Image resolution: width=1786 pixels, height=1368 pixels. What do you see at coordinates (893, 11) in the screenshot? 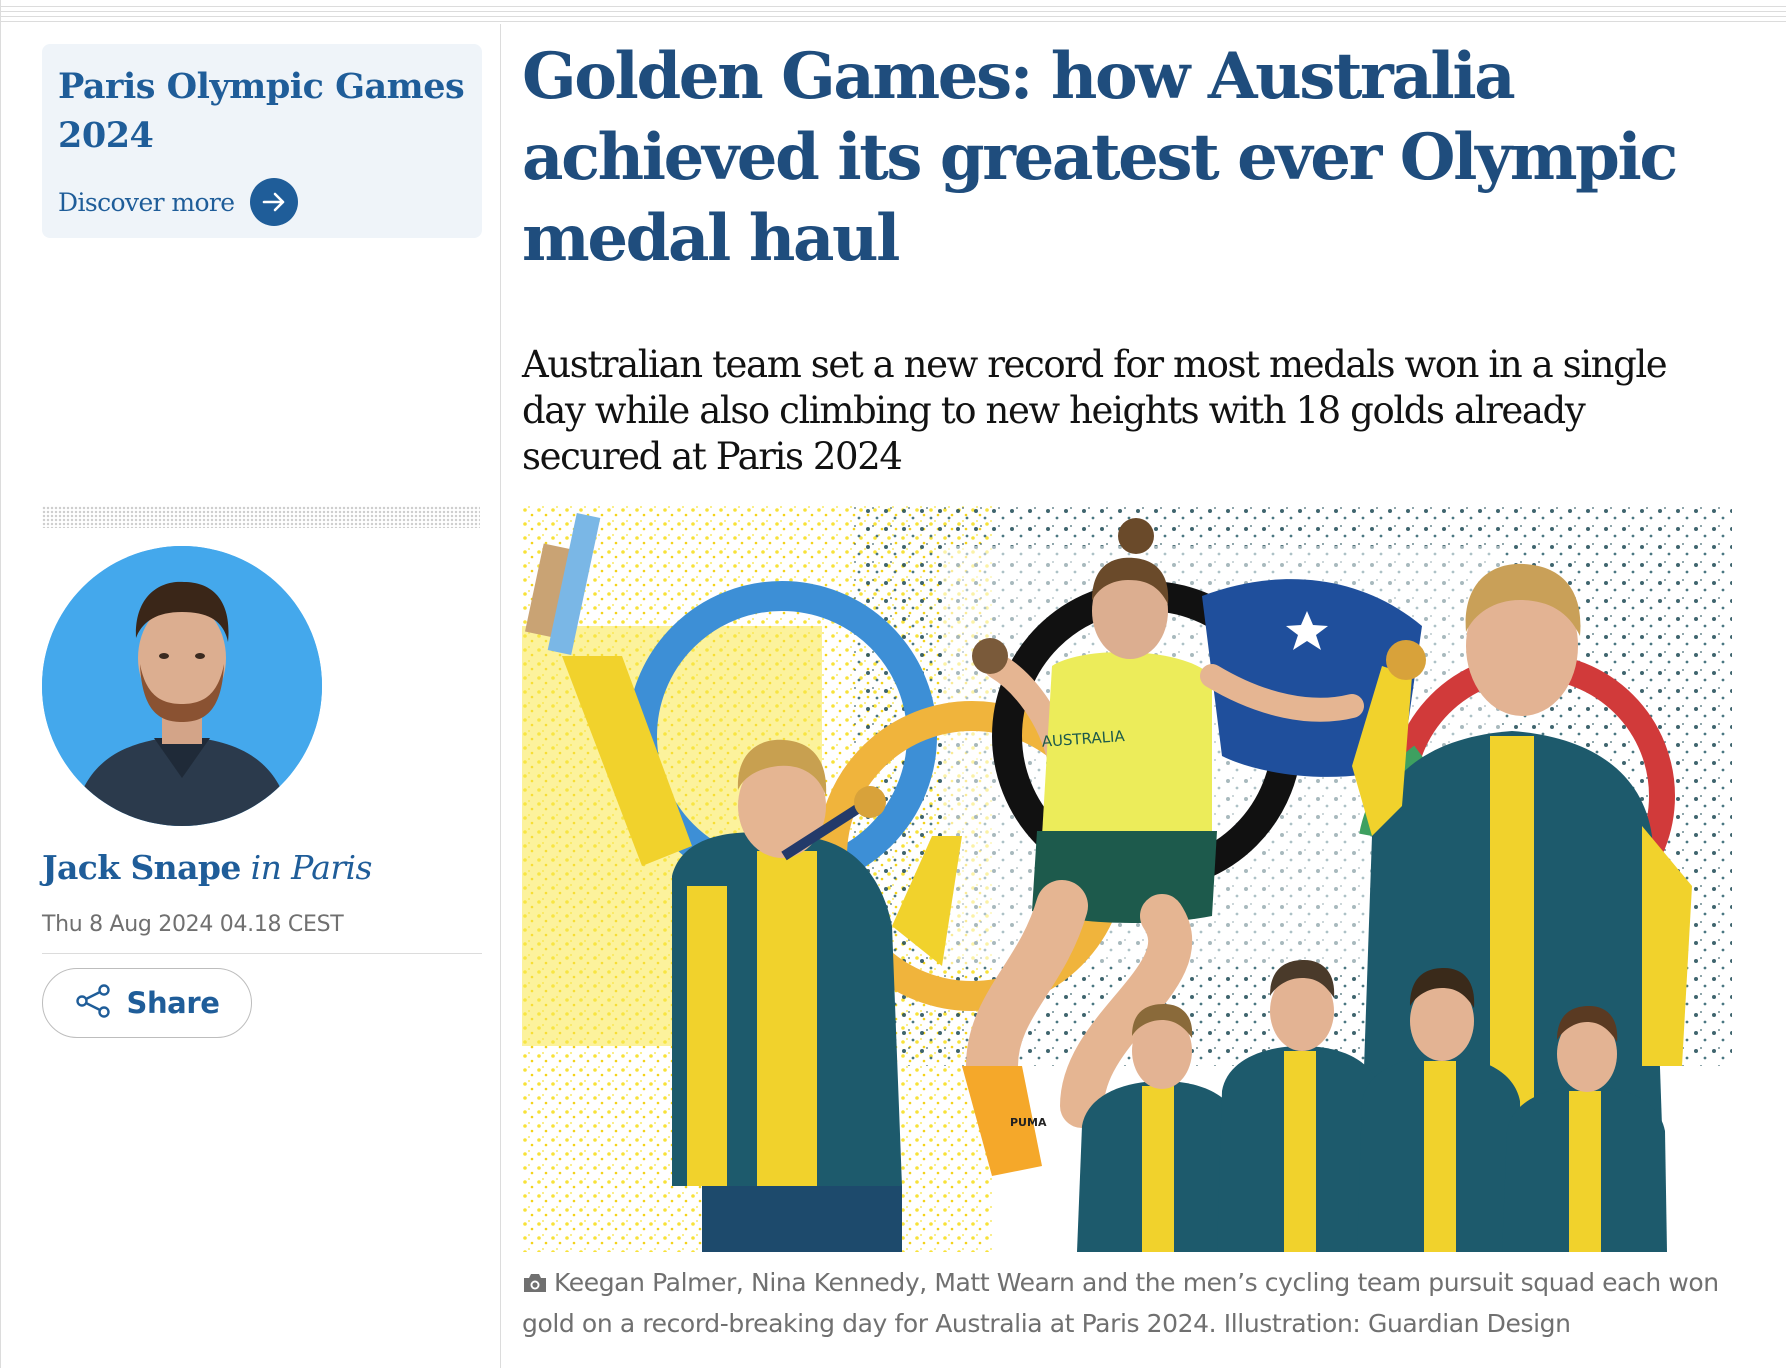
I see `top-rules` at bounding box center [893, 11].